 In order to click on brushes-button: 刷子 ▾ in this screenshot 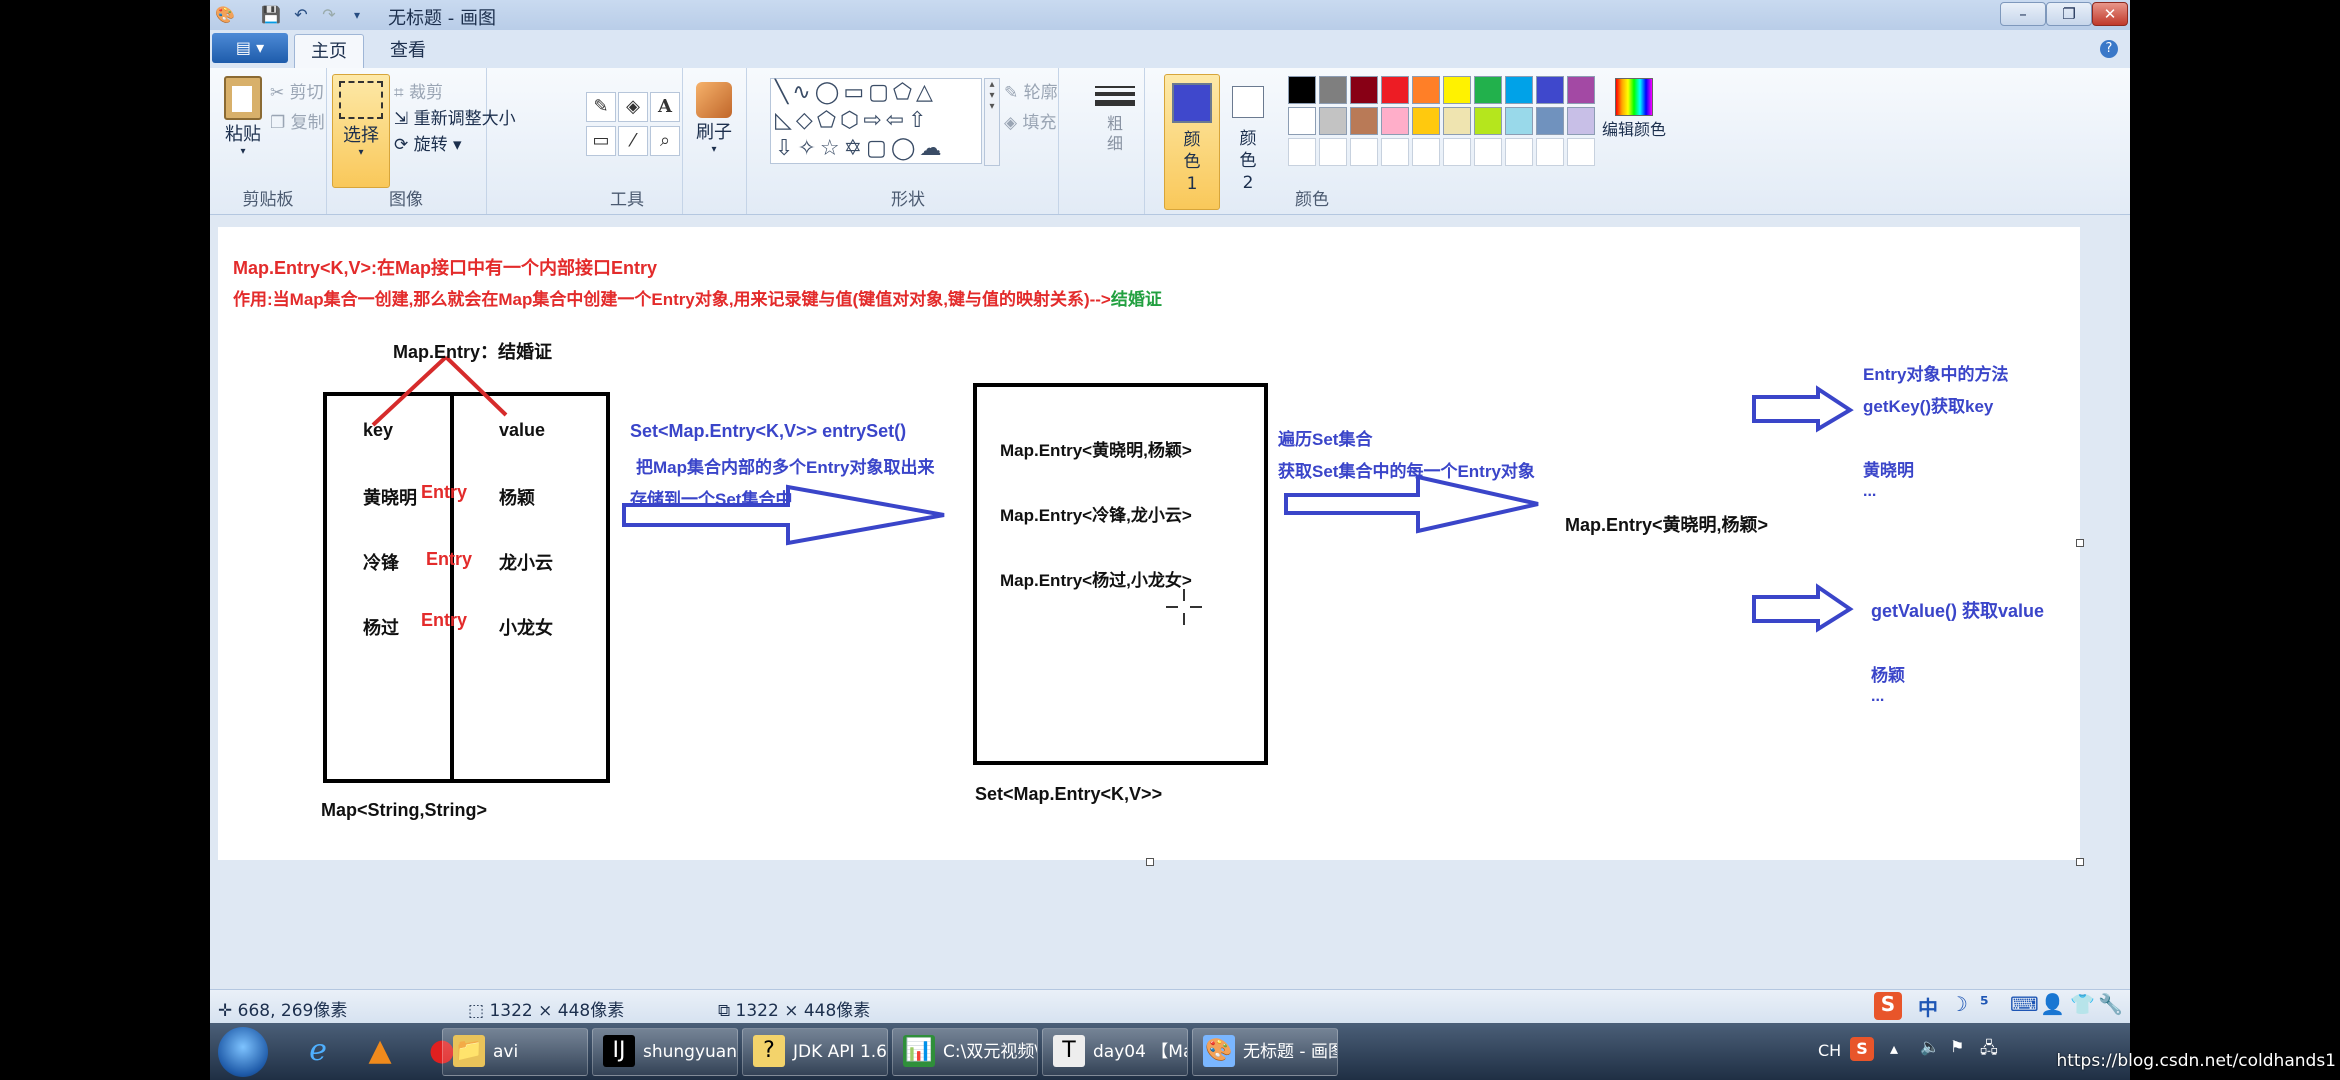, I will do `click(714, 118)`.